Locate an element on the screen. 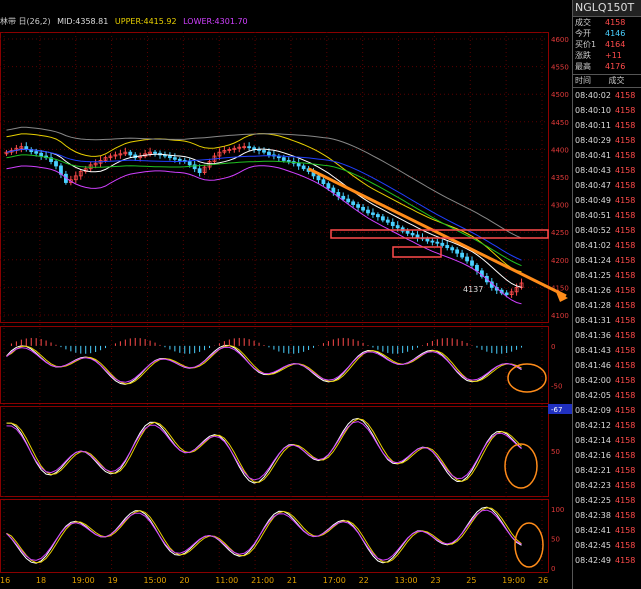  quote-fields: 成交 4158 今开 4146 买价1 4164 涨跌 +11 最高 4176 is located at coordinates (607, 44).